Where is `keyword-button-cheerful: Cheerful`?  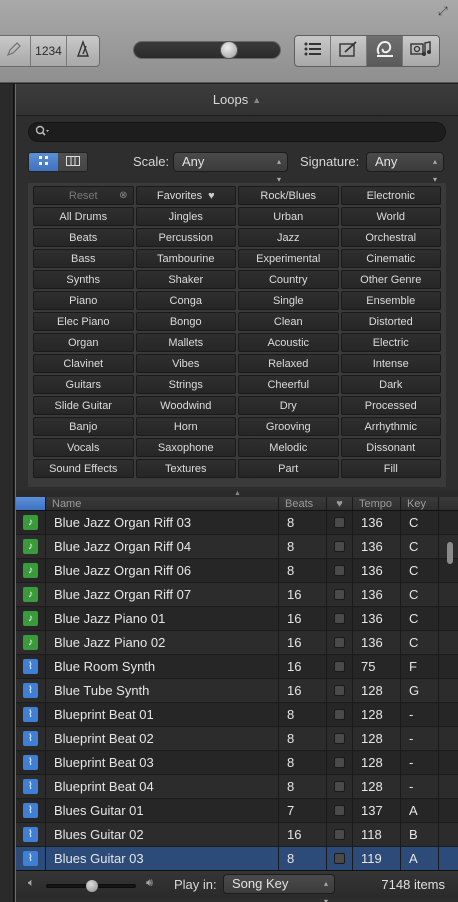 keyword-button-cheerful: Cheerful is located at coordinates (288, 384).